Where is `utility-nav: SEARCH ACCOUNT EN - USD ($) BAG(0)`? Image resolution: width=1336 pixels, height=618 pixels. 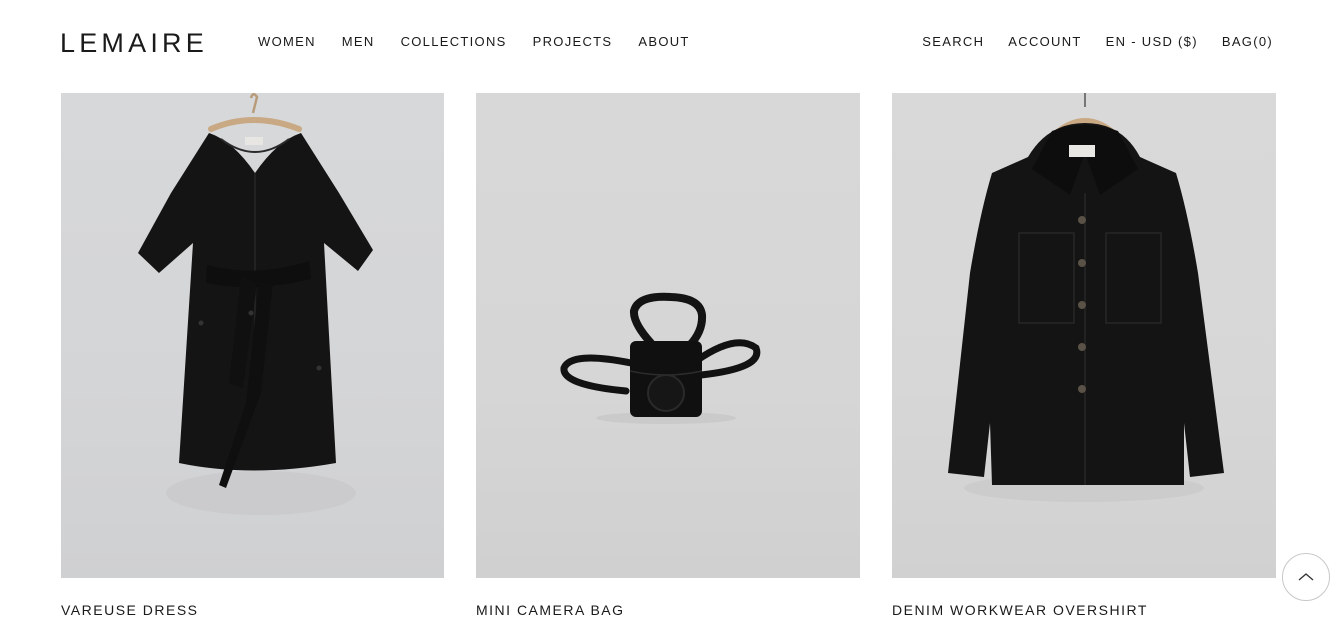
utility-nav: SEARCH ACCOUNT EN - USD ($) BAG(0) is located at coordinates (1085, 42).